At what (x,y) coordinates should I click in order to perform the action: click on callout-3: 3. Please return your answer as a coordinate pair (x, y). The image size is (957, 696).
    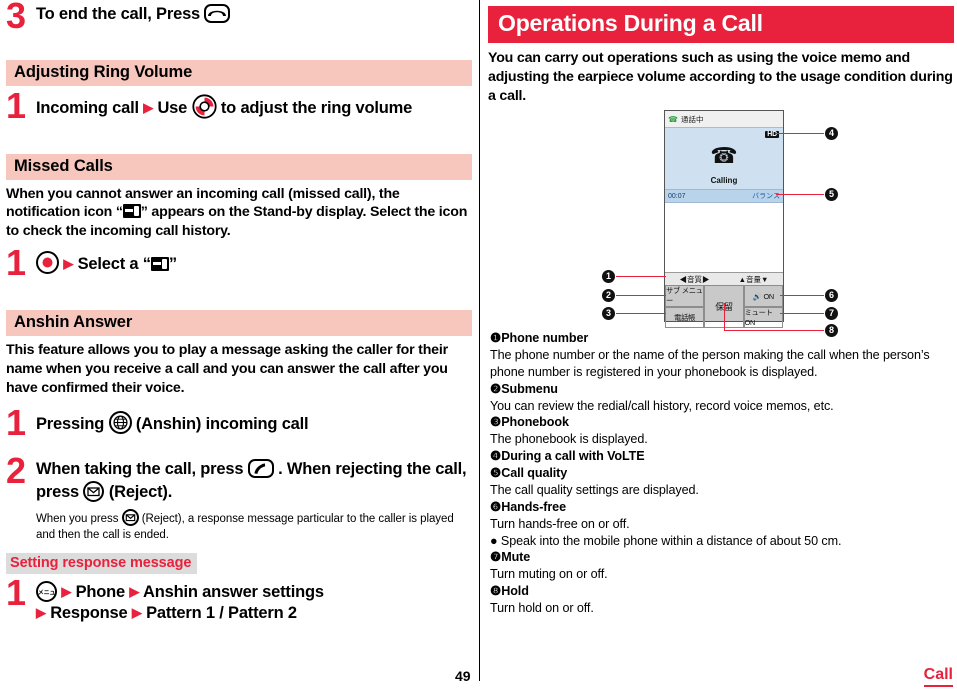
    Looking at the image, I should click on (608, 313).